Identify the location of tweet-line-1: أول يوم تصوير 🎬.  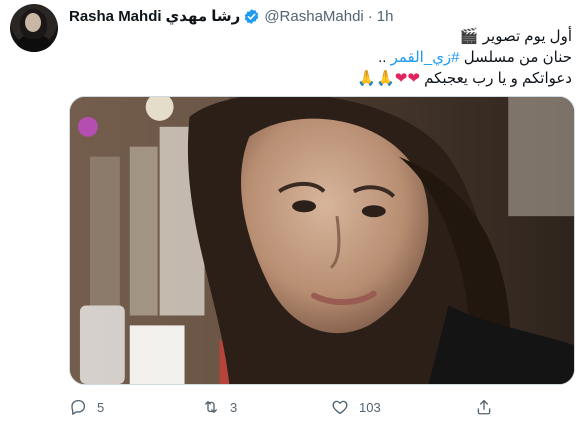
(515, 36).